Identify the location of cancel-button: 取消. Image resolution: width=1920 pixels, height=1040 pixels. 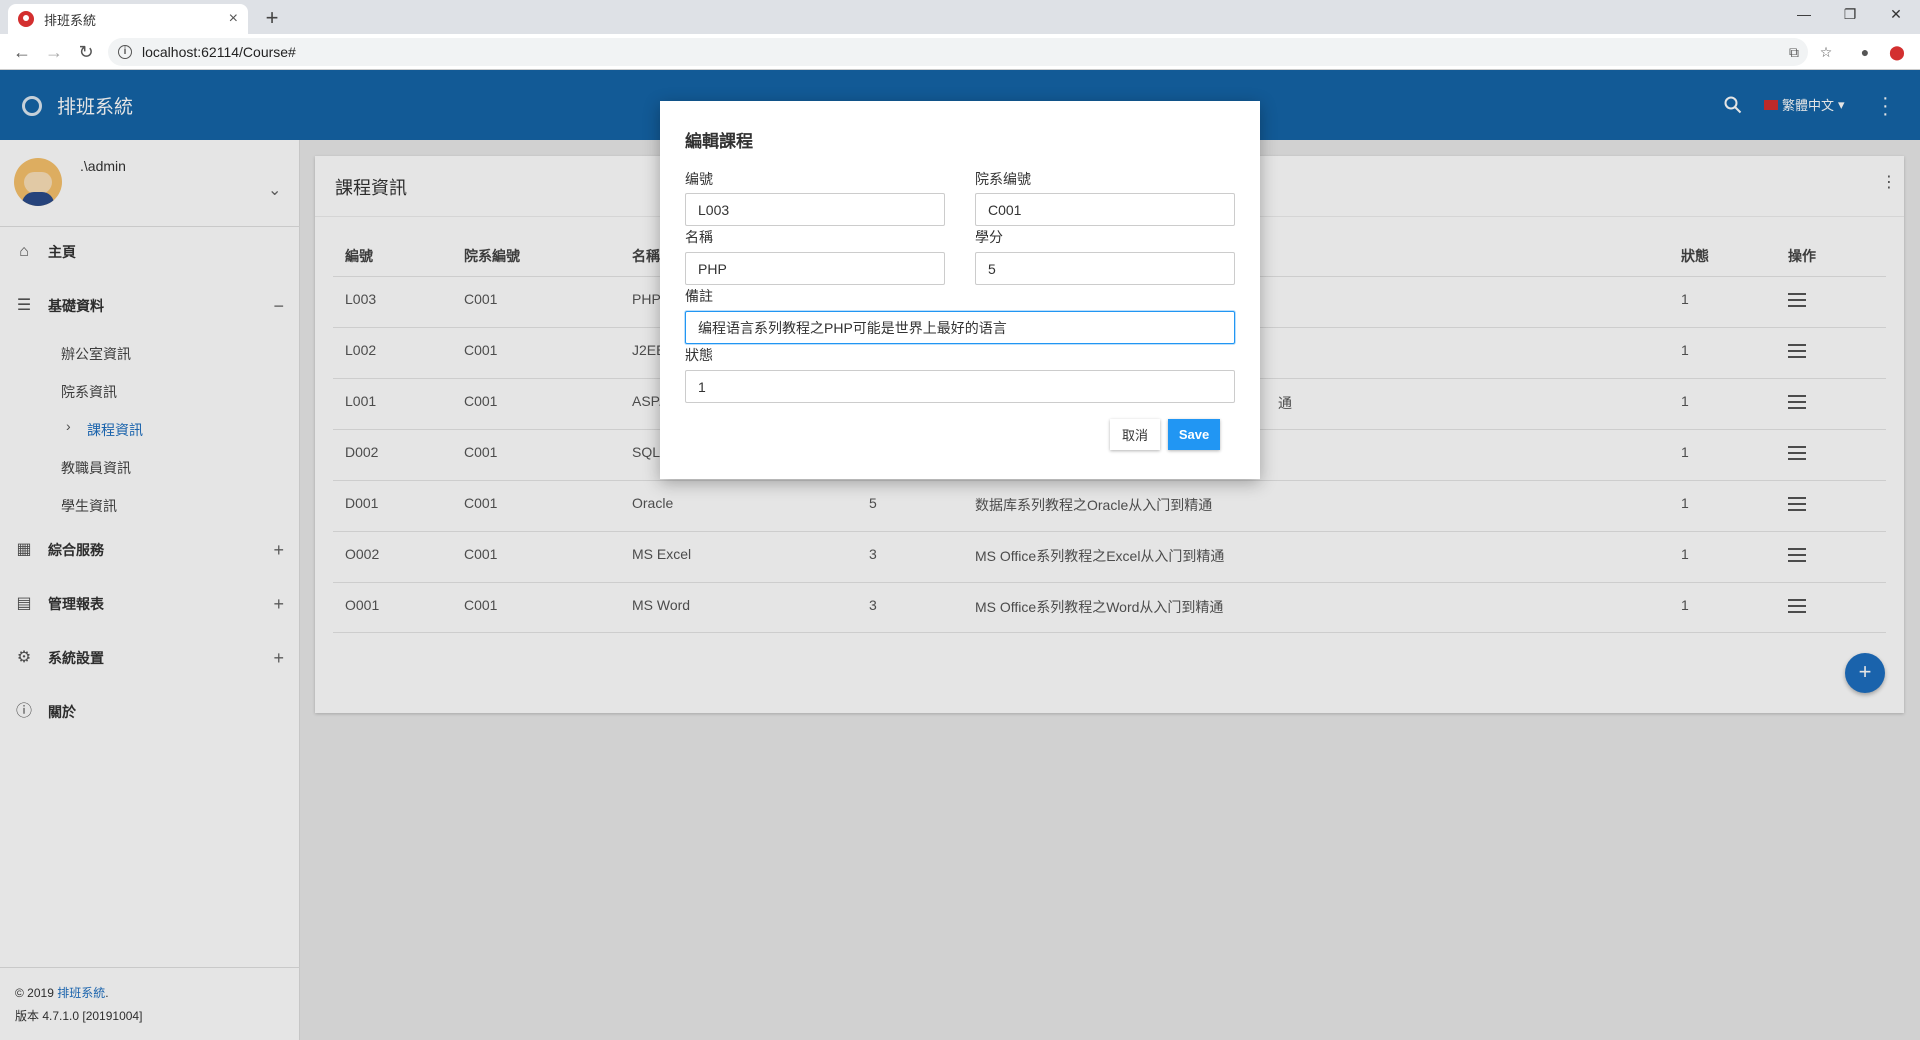
(1135, 434).